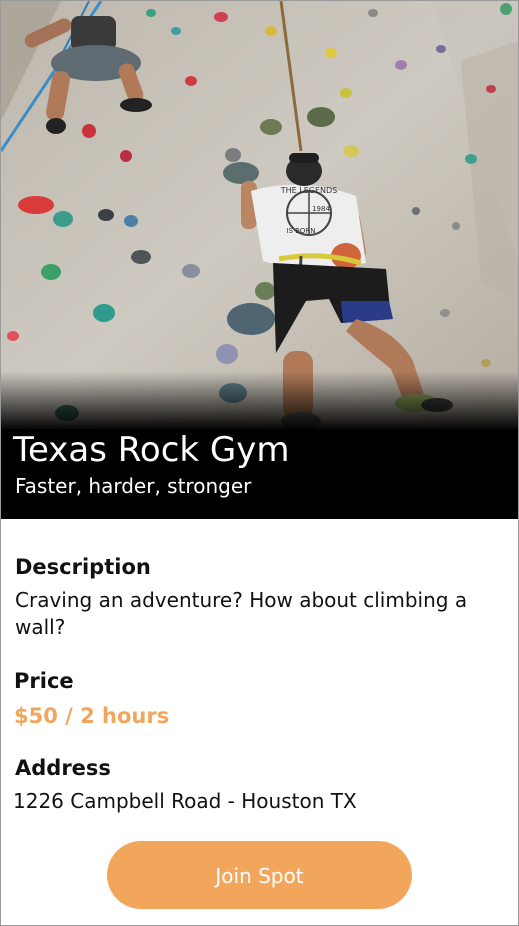 Image resolution: width=519 pixels, height=926 pixels. I want to click on shirt-print-line-2: 1984, so click(321, 209).